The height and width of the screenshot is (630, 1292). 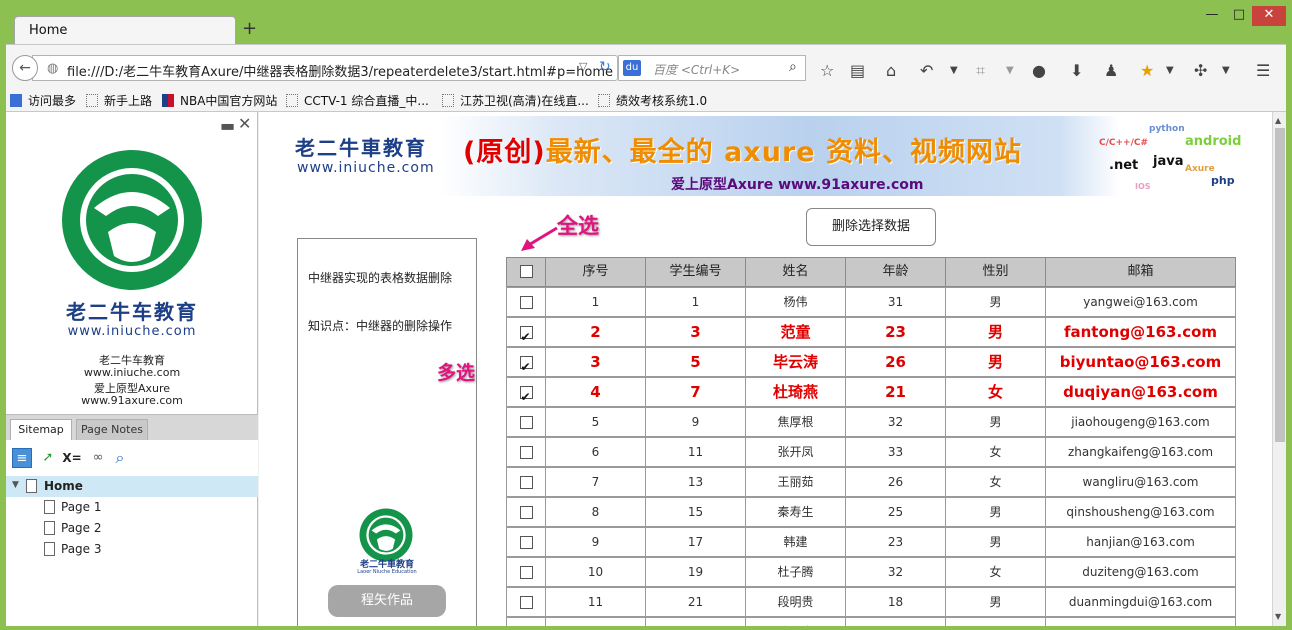 What do you see at coordinates (871, 422) in the screenshot?
I see `table-row: 5 9 焦厚根 32 男 jiaohougeng@163.com` at bounding box center [871, 422].